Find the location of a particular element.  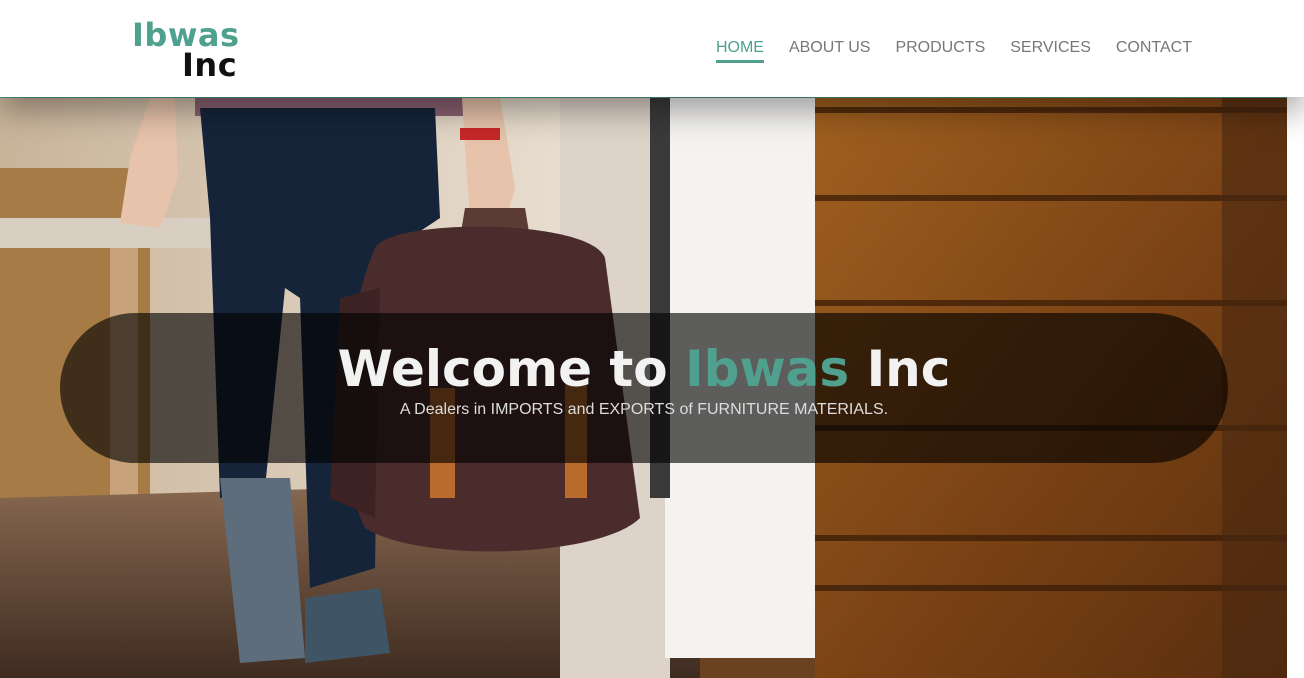

nav-services: SERVICES is located at coordinates (1050, 51).